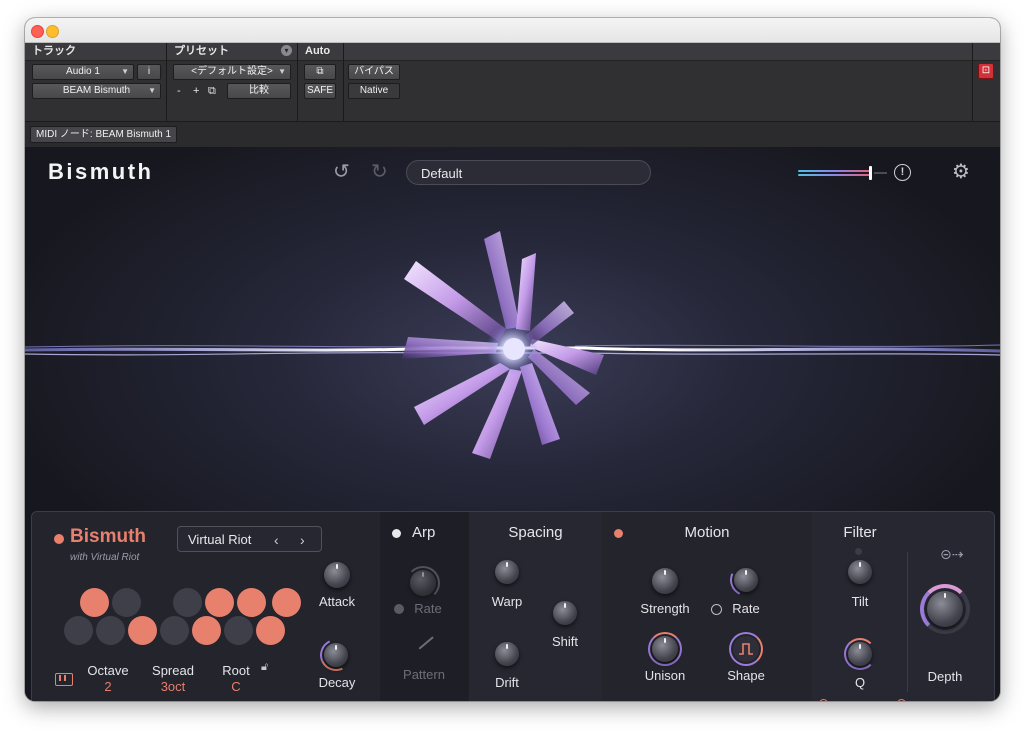 Image resolution: width=1024 pixels, height=730 pixels. I want to click on tilt-indicator, so click(858, 551).